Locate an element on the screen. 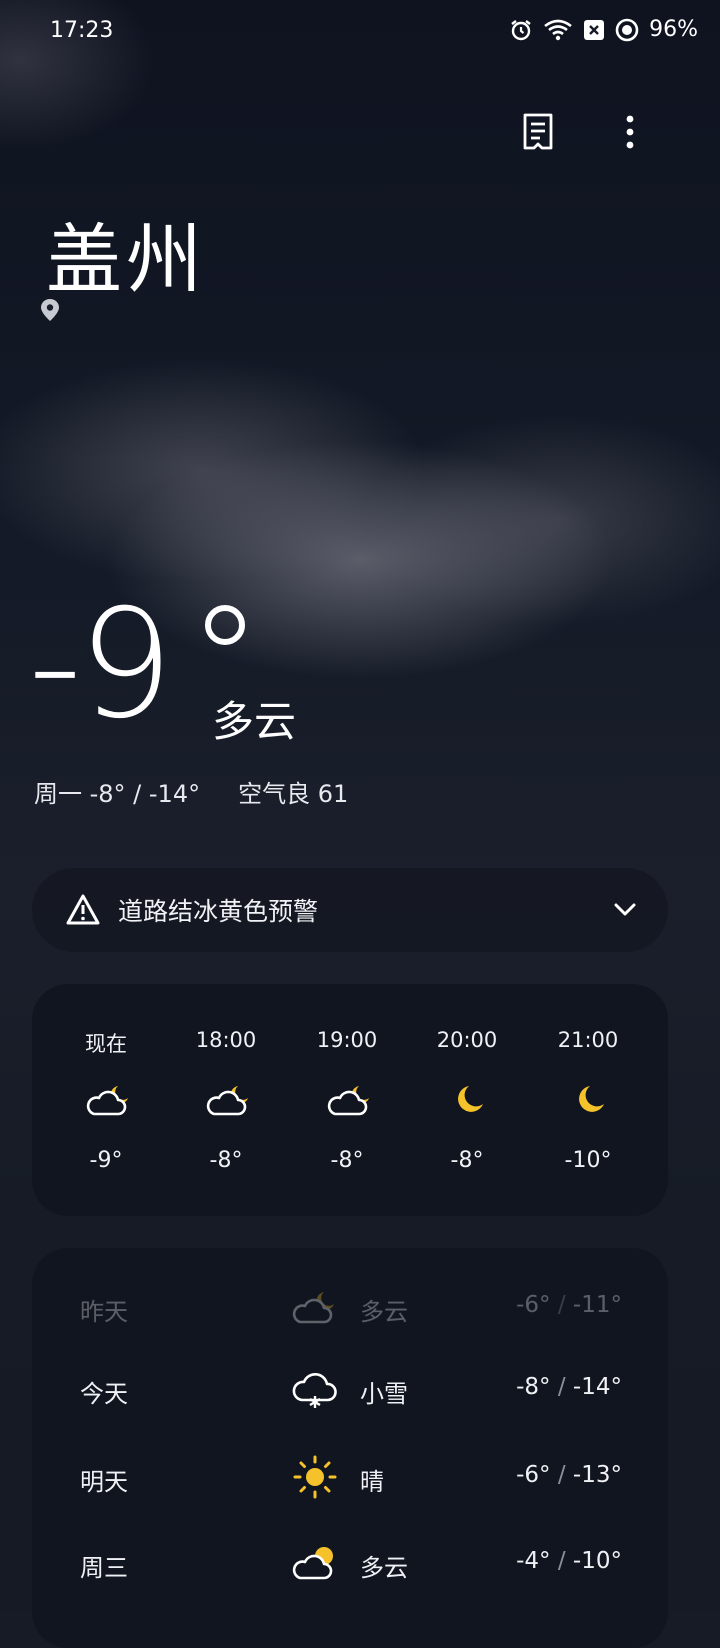  chevron-down-icon is located at coordinates (625, 911).